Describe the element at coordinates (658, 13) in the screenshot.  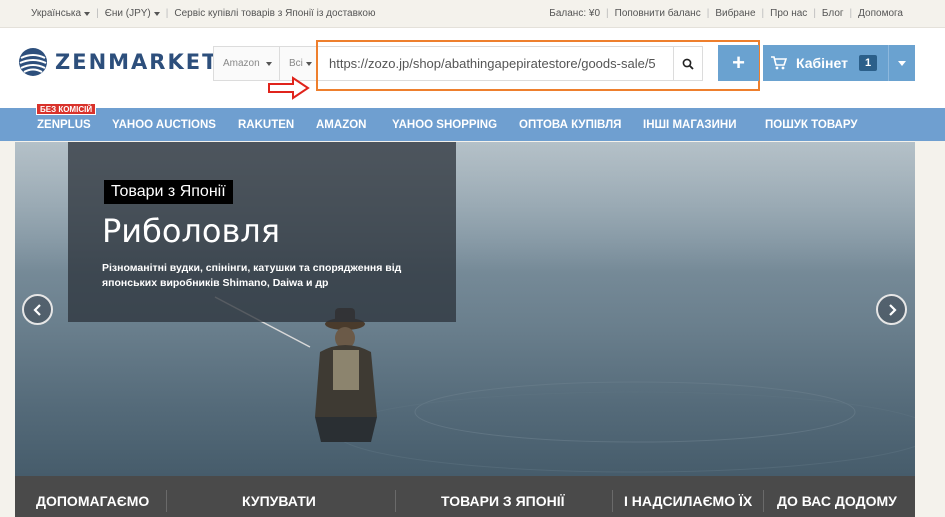
I see `topup-link: Поповнити баланс` at that location.